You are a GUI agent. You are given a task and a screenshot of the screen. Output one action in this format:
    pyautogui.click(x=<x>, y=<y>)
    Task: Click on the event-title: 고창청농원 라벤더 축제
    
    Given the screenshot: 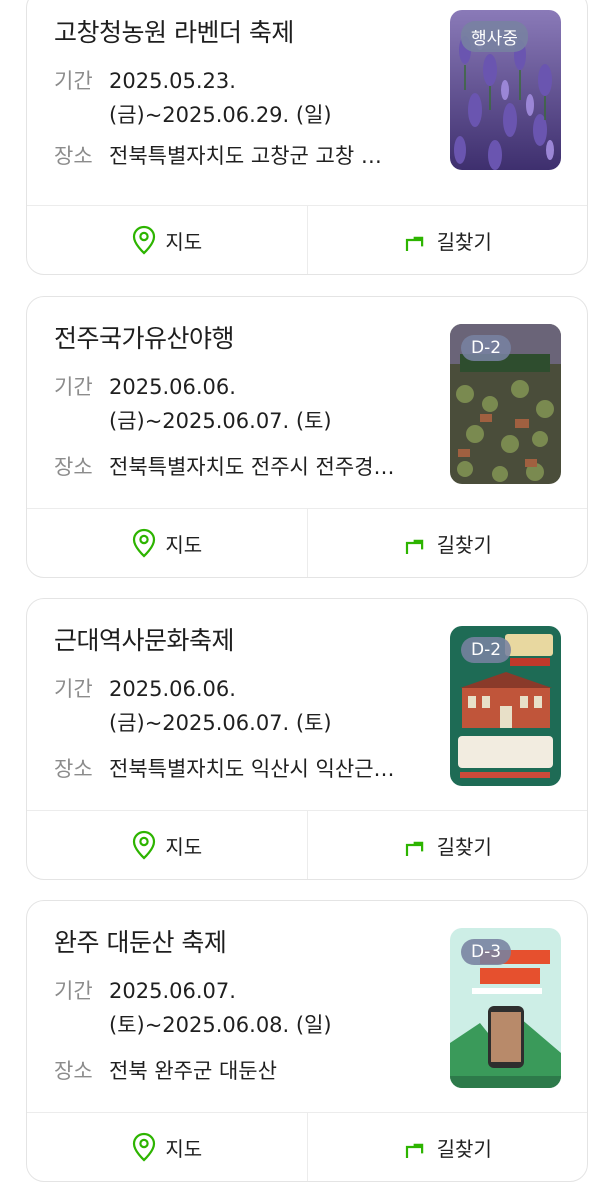 What is the action you would take?
    pyautogui.click(x=174, y=31)
    